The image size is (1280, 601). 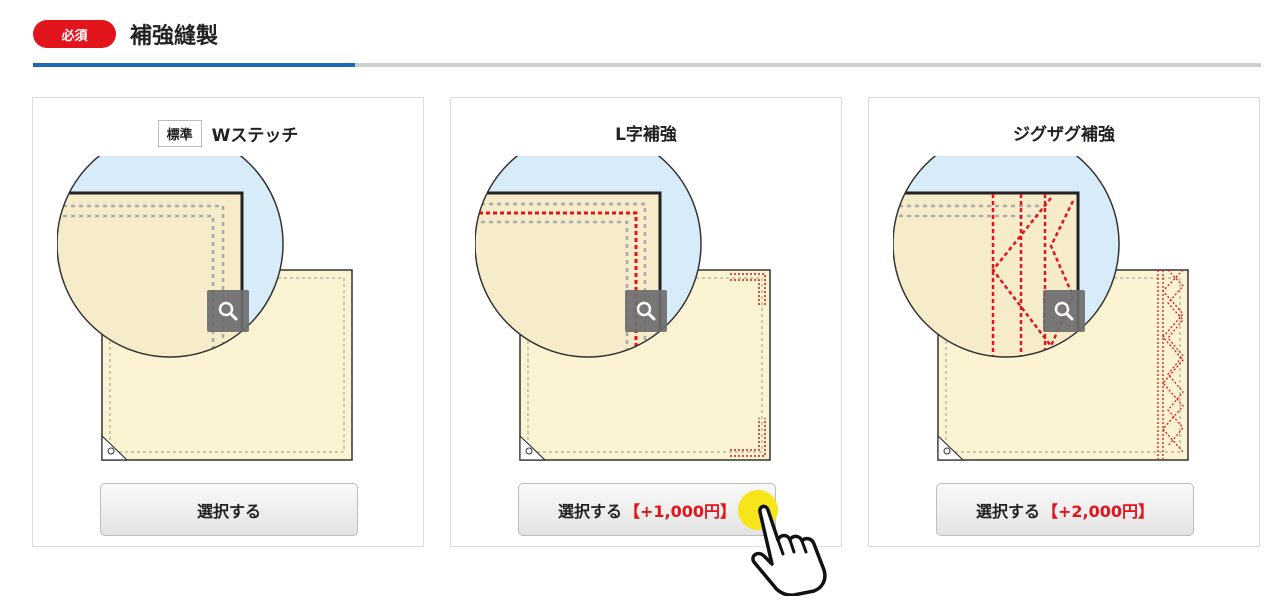 What do you see at coordinates (174, 36) in the screenshot?
I see `section-title: 補強縫製` at bounding box center [174, 36].